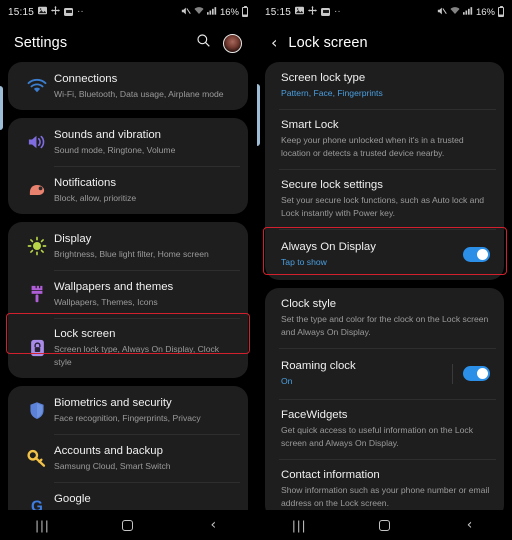  Describe the element at coordinates (318, 366) in the screenshot. I see `item-title: Roaming clock` at that location.